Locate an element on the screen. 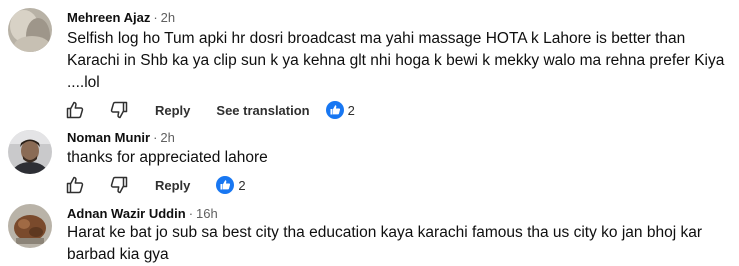 This screenshot has width=739, height=266. comment-meta: Mehreen Ajaz · 2h is located at coordinates (121, 18).